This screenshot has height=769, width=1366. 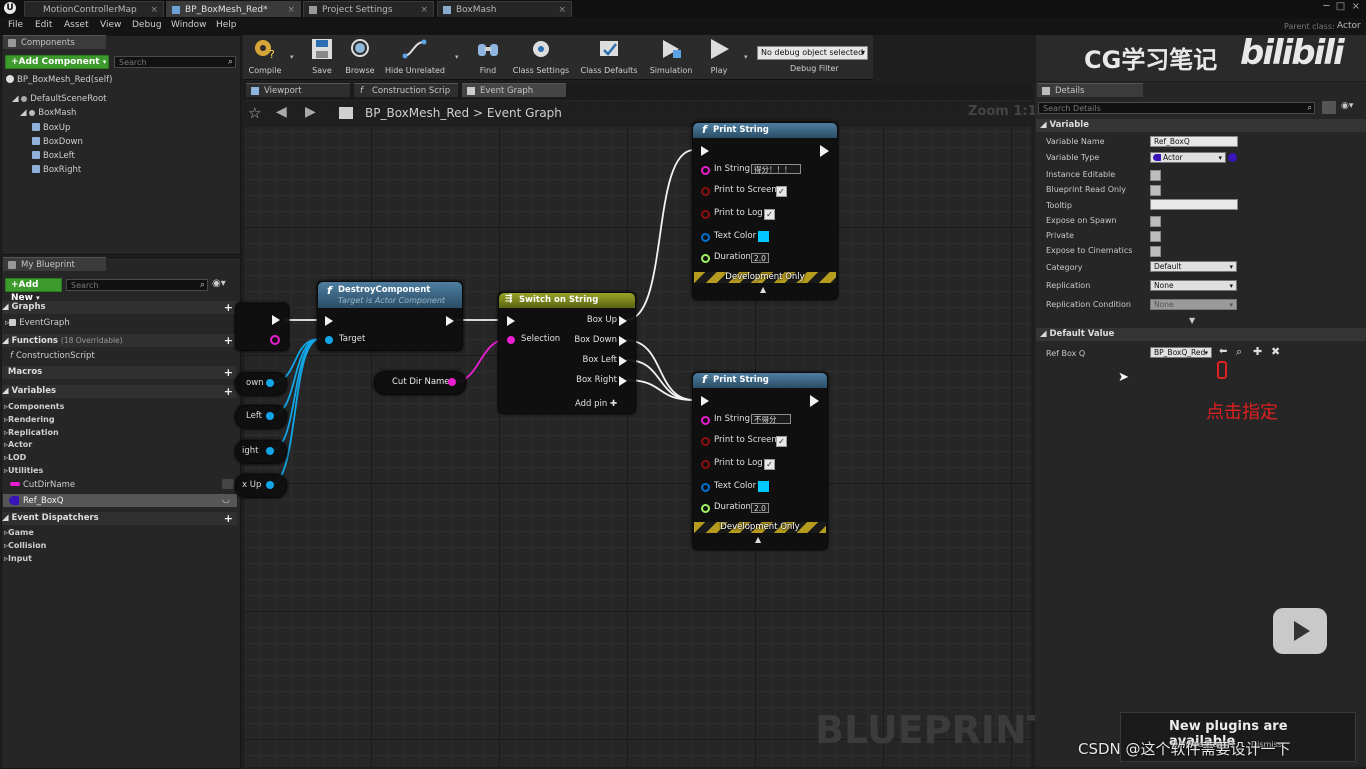 I want to click on close-window-icon: ×, so click(x=1356, y=6).